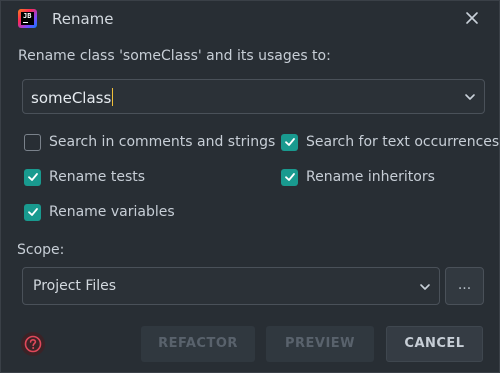 This screenshot has height=373, width=500. Describe the element at coordinates (370, 177) in the screenshot. I see `option-label: Rename inheritors` at that location.